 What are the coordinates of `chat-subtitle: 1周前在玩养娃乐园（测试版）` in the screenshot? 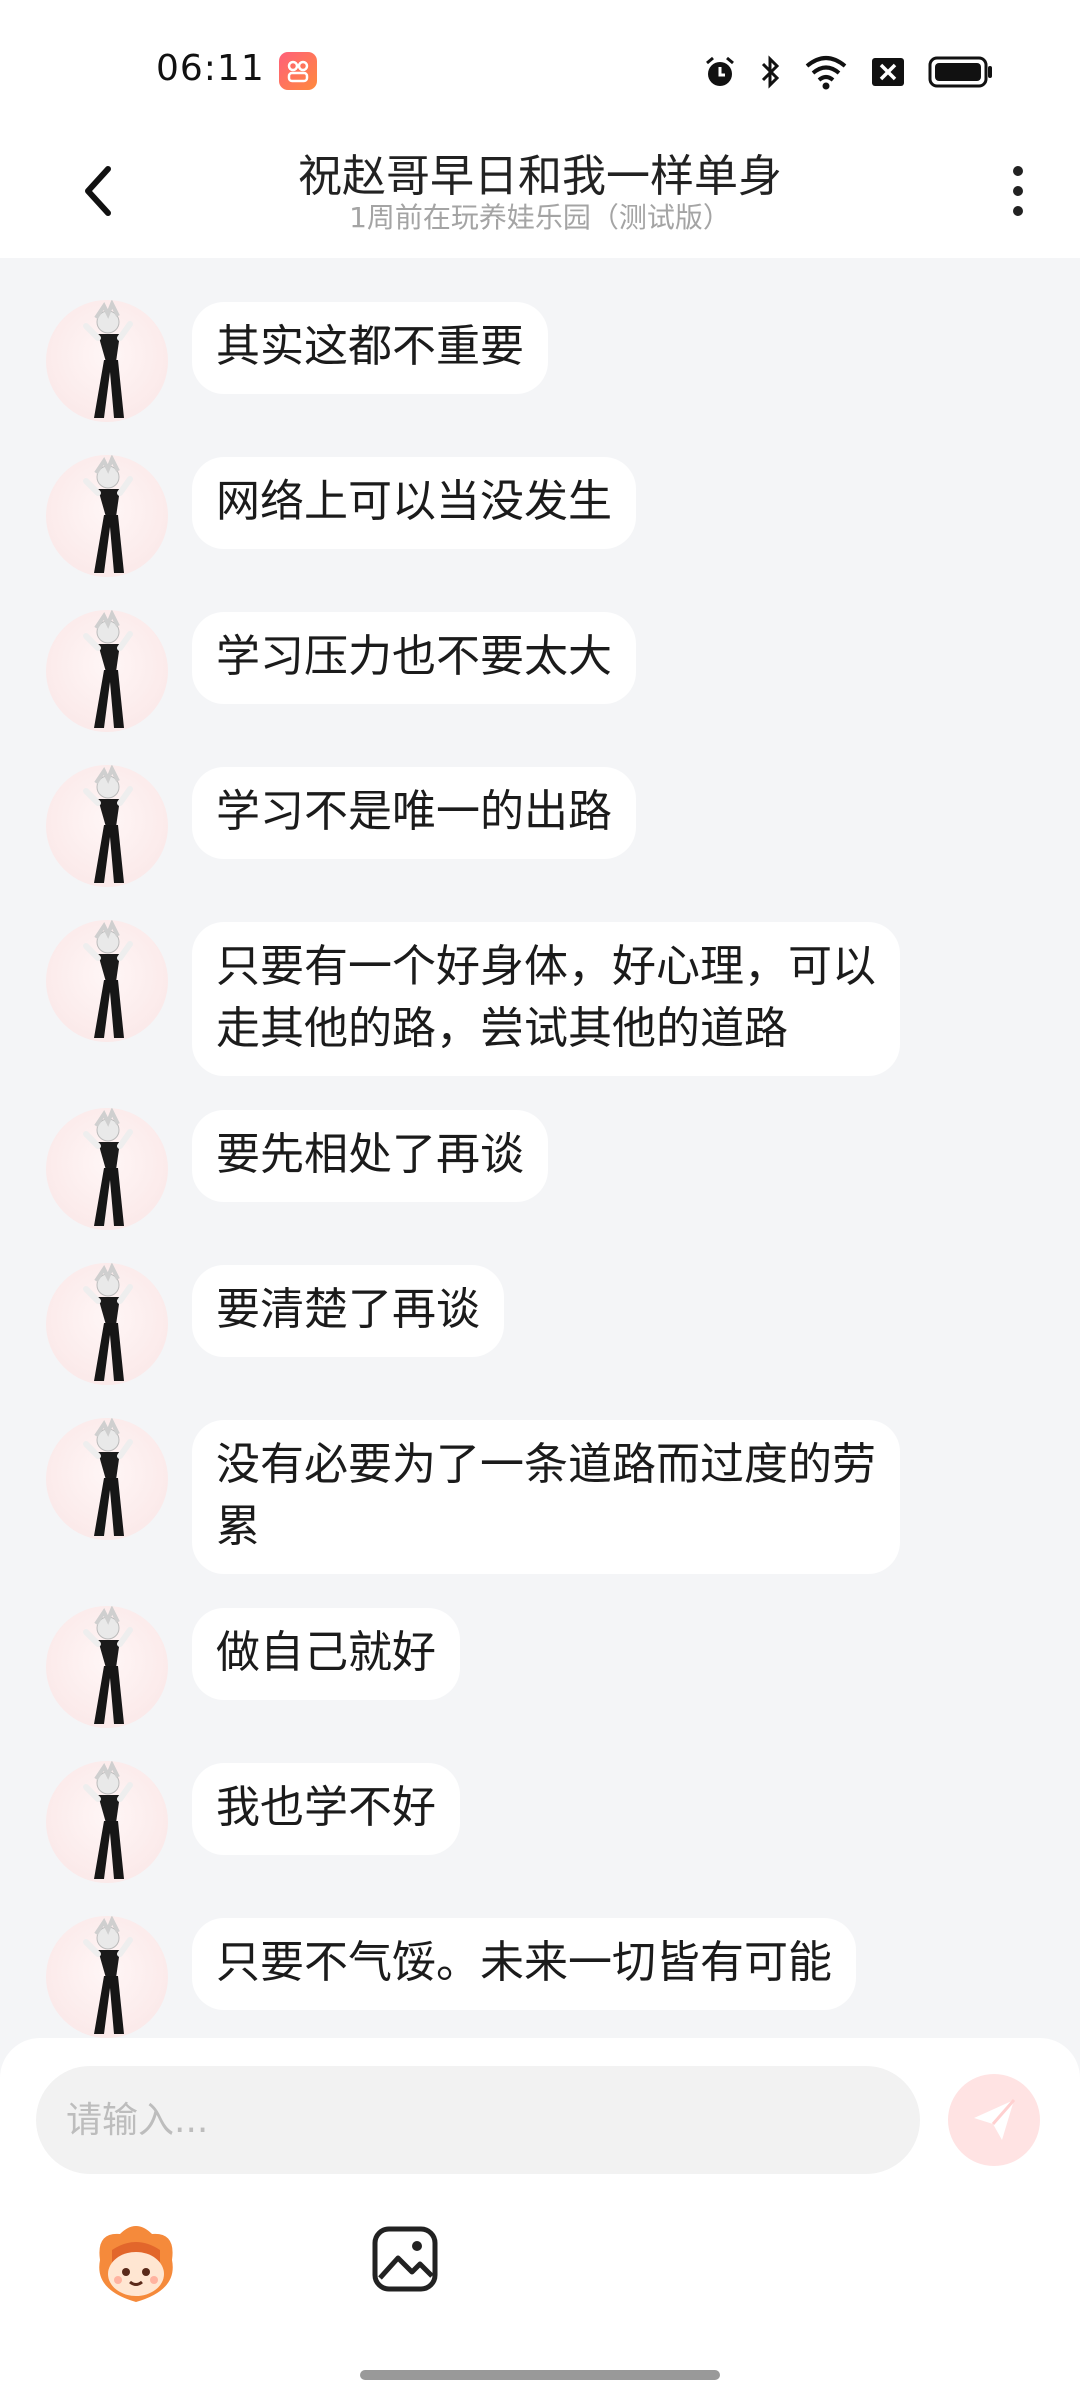 It's located at (540, 217).